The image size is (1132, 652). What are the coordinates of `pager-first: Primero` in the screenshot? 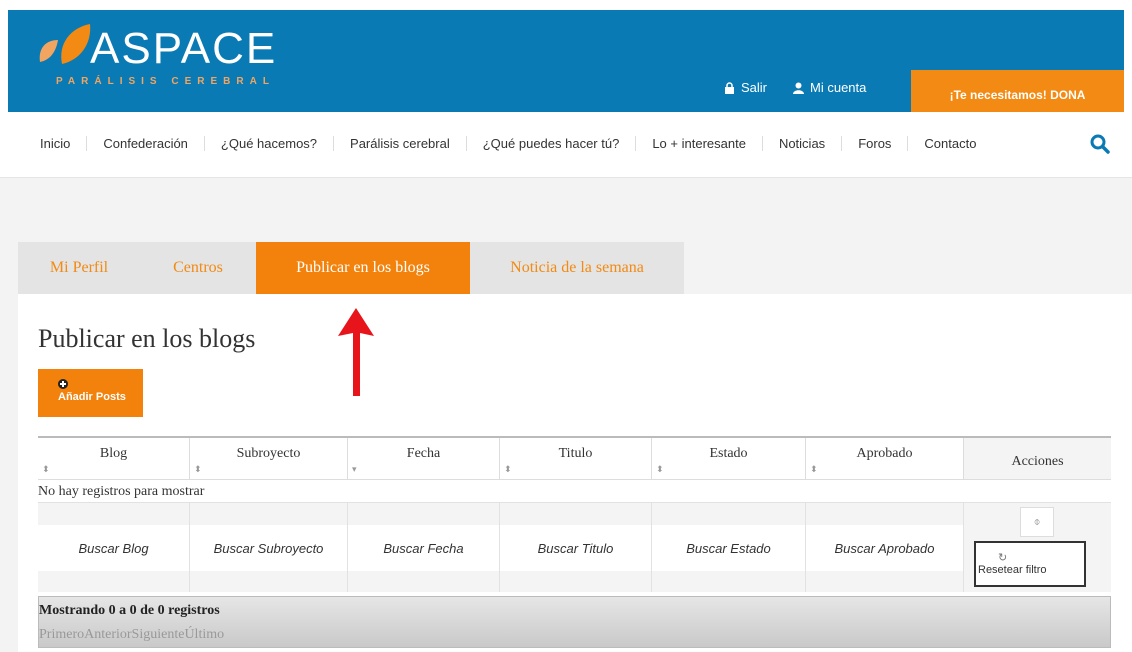 It's located at (61, 635).